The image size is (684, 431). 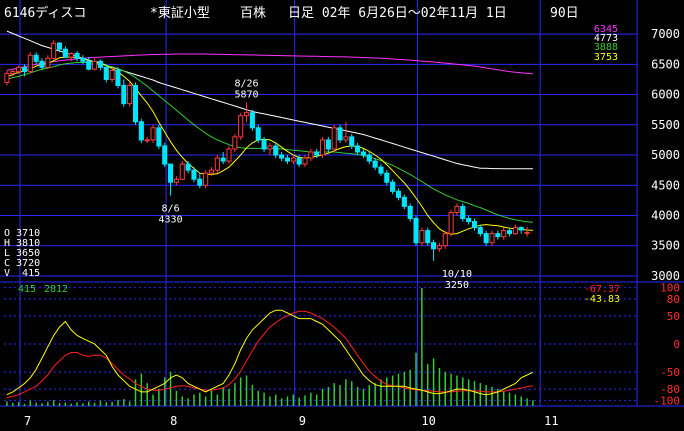 What do you see at coordinates (665, 95) in the screenshot?
I see `price-tick-label: 6000` at bounding box center [665, 95].